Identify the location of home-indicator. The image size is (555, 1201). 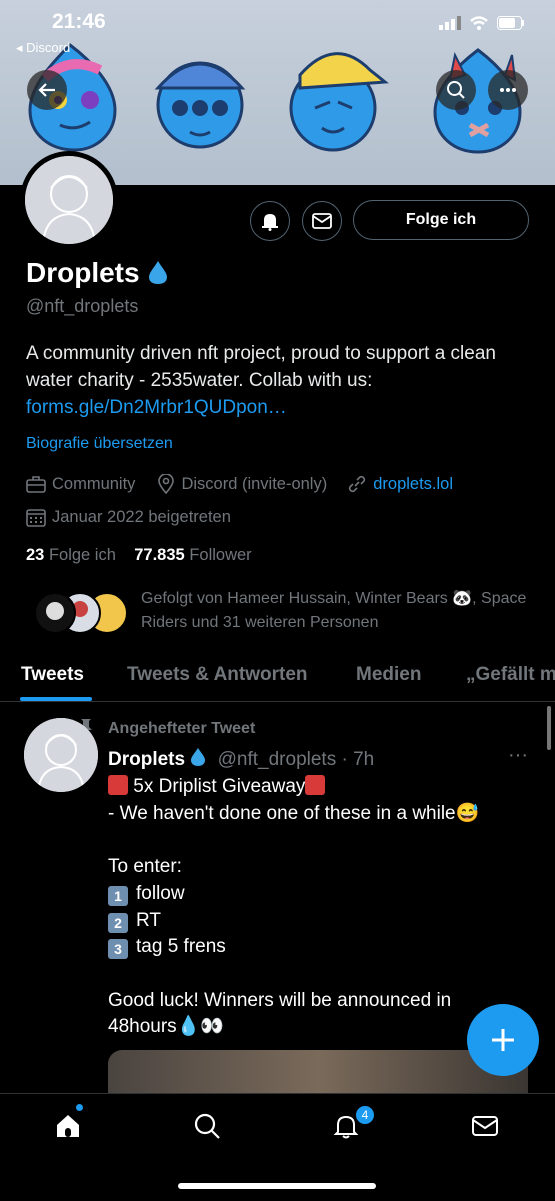
(277, 1186).